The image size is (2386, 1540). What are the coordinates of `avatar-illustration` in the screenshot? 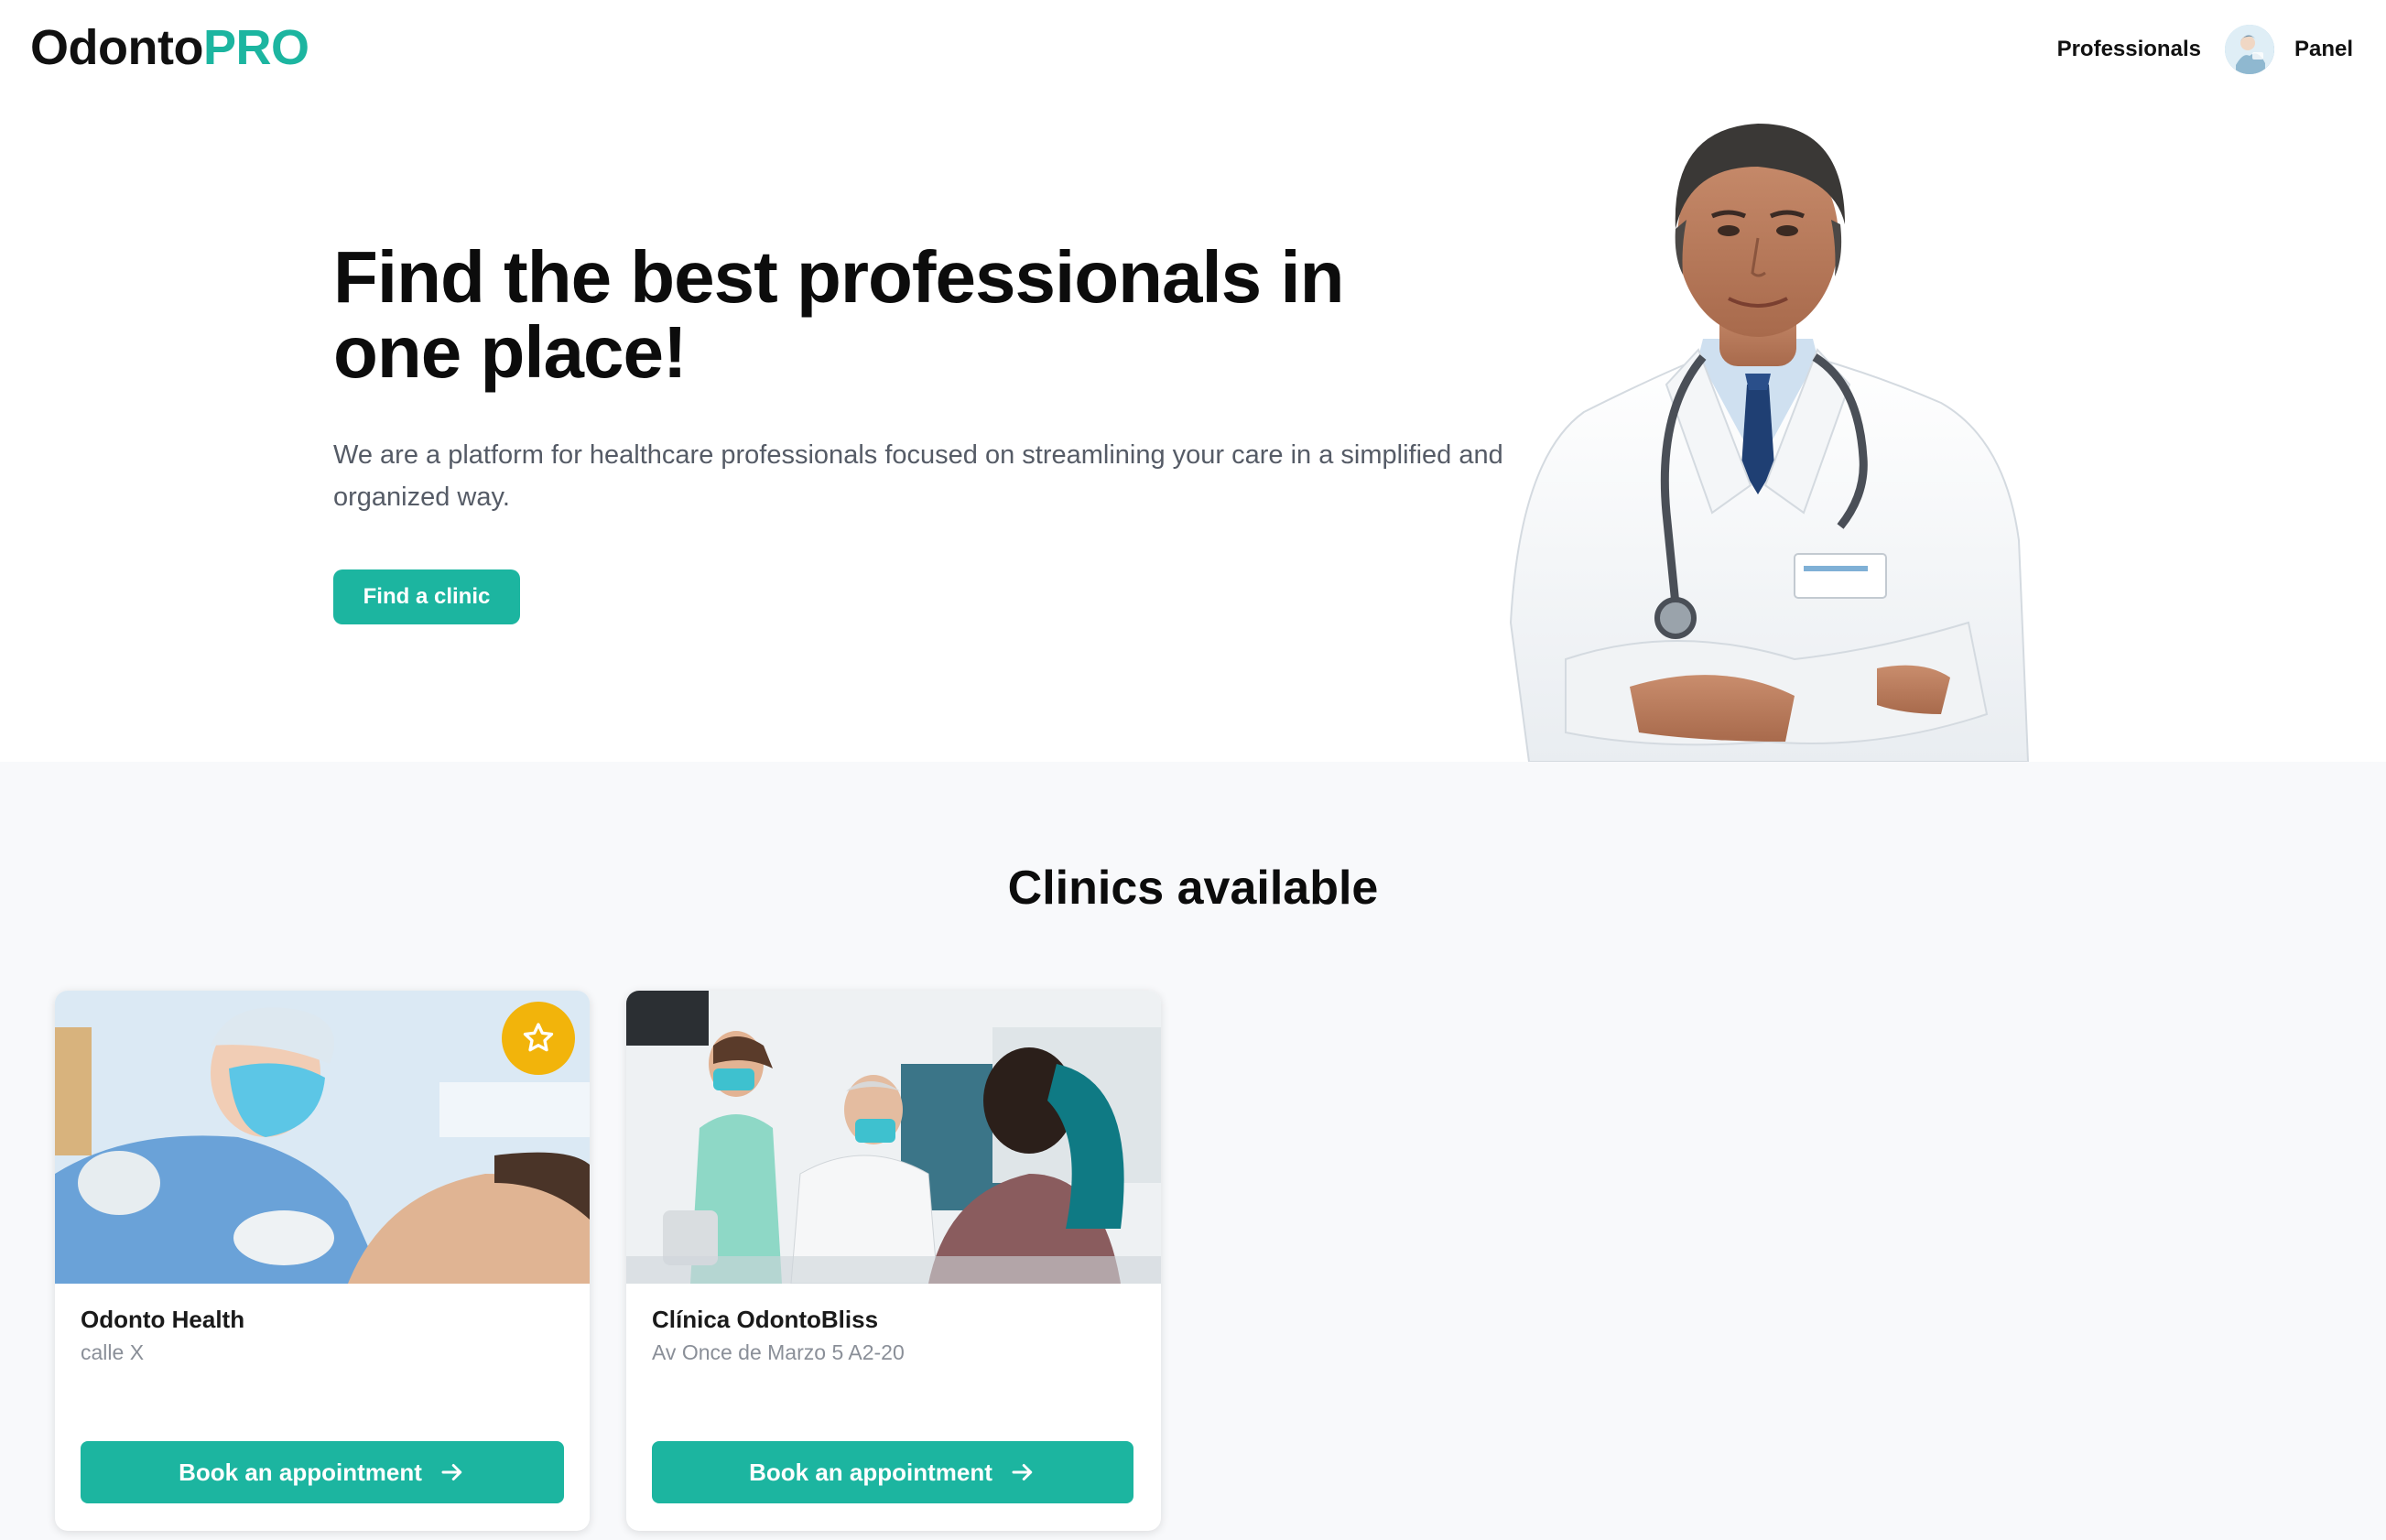 It's located at (2249, 49).